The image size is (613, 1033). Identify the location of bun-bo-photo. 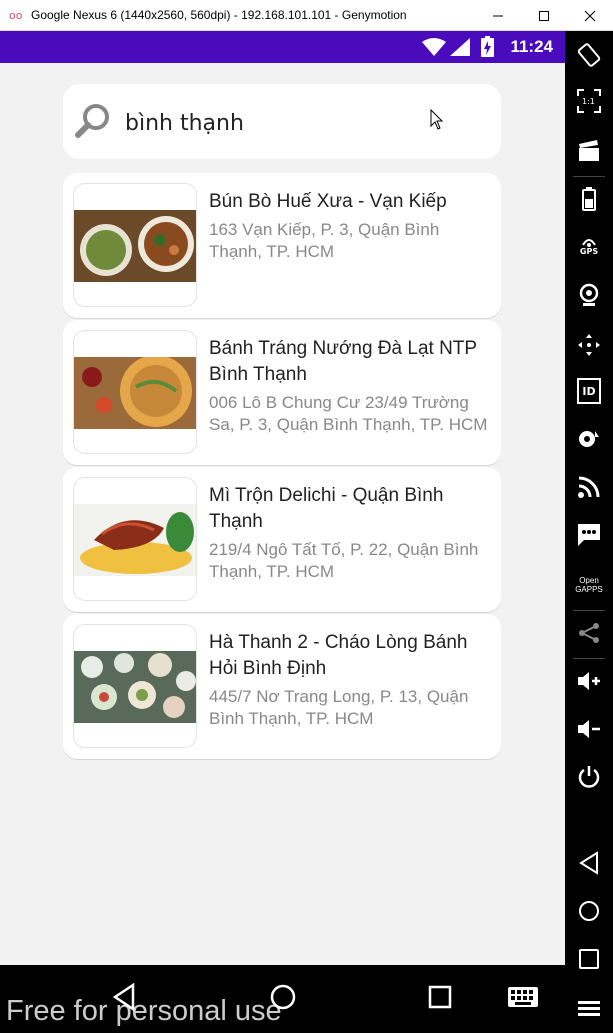
(135, 246).